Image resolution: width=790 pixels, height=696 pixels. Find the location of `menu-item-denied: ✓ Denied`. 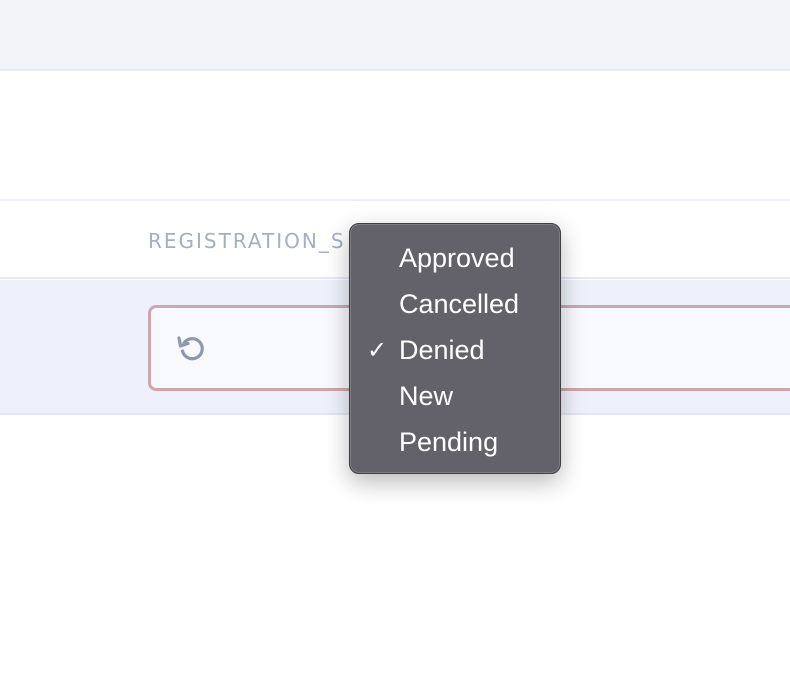

menu-item-denied: ✓ Denied is located at coordinates (455, 350).